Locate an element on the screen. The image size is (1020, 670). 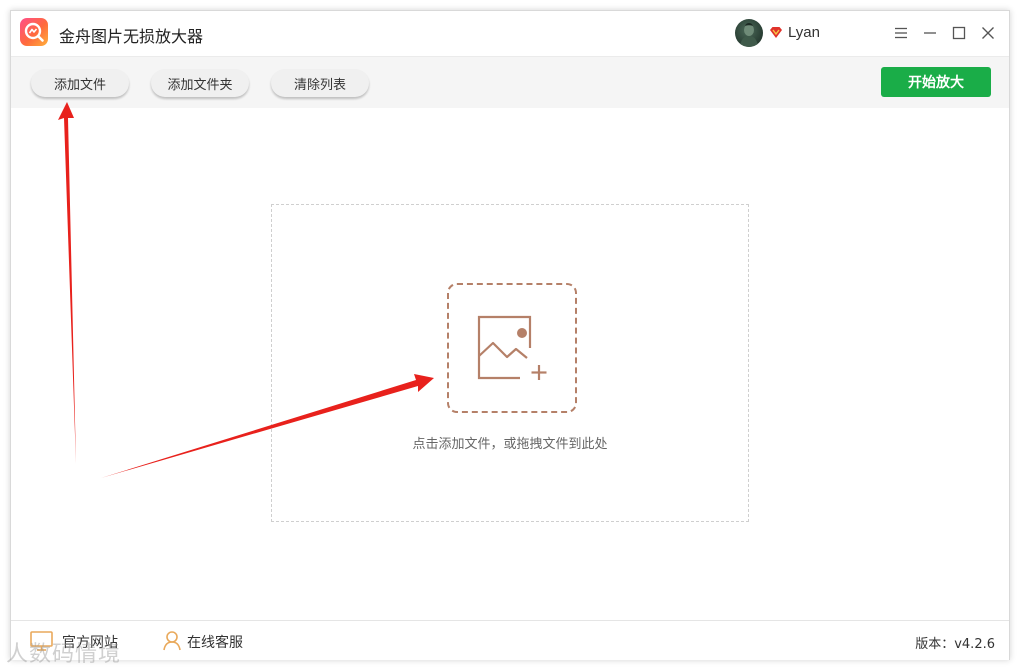
clear-list-button: 清除列表 is located at coordinates (320, 83).